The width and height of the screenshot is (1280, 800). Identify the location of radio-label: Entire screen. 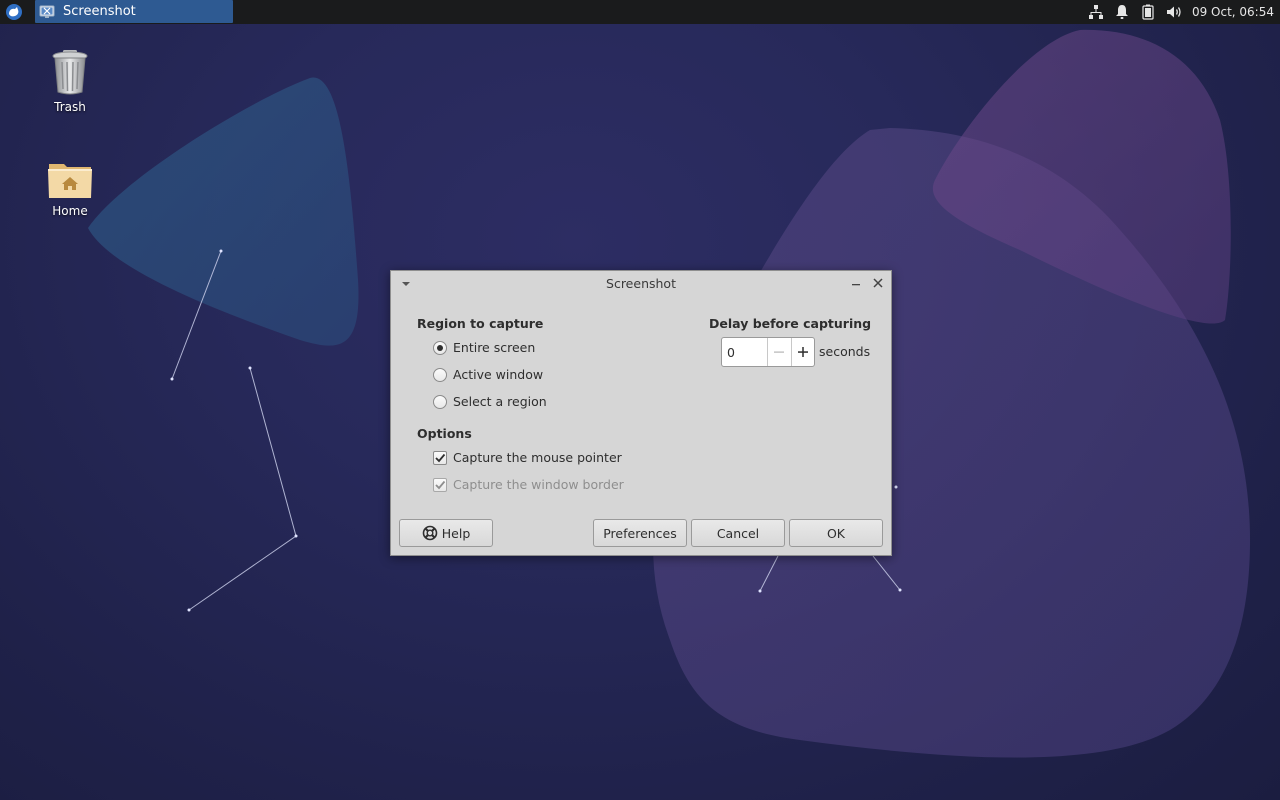
(494, 347).